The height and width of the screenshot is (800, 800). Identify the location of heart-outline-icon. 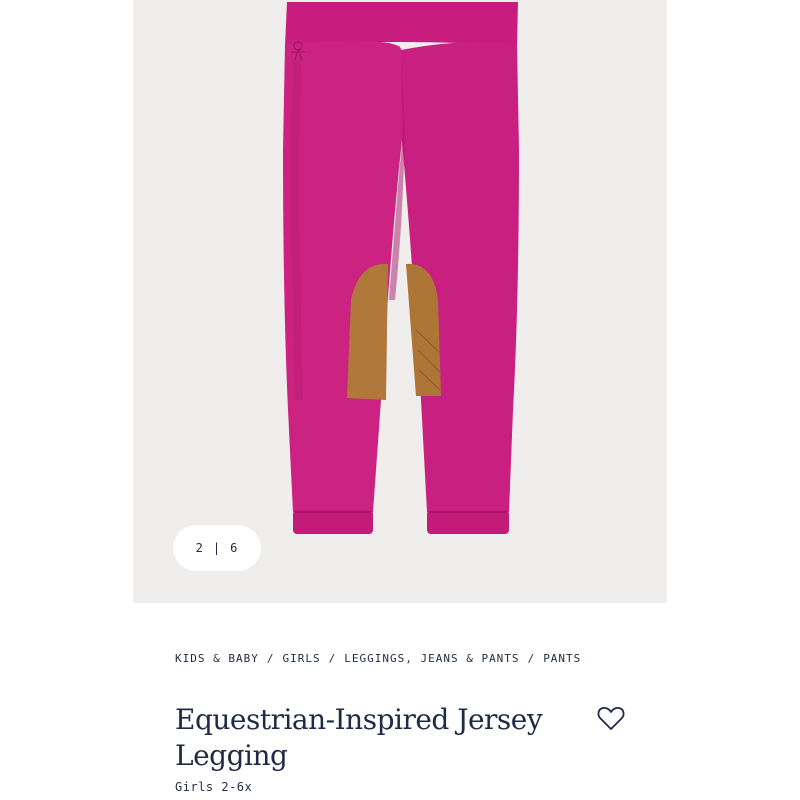
(611, 718).